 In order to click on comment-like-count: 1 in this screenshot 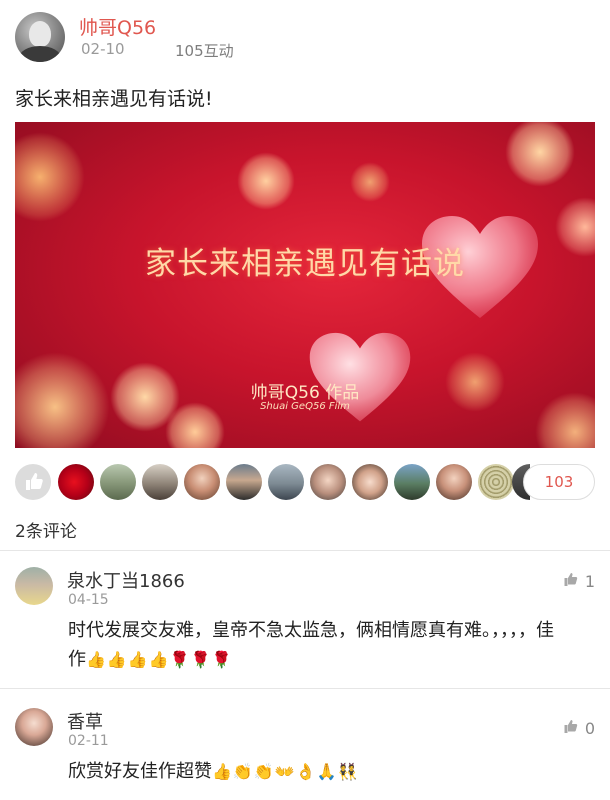, I will do `click(589, 581)`.